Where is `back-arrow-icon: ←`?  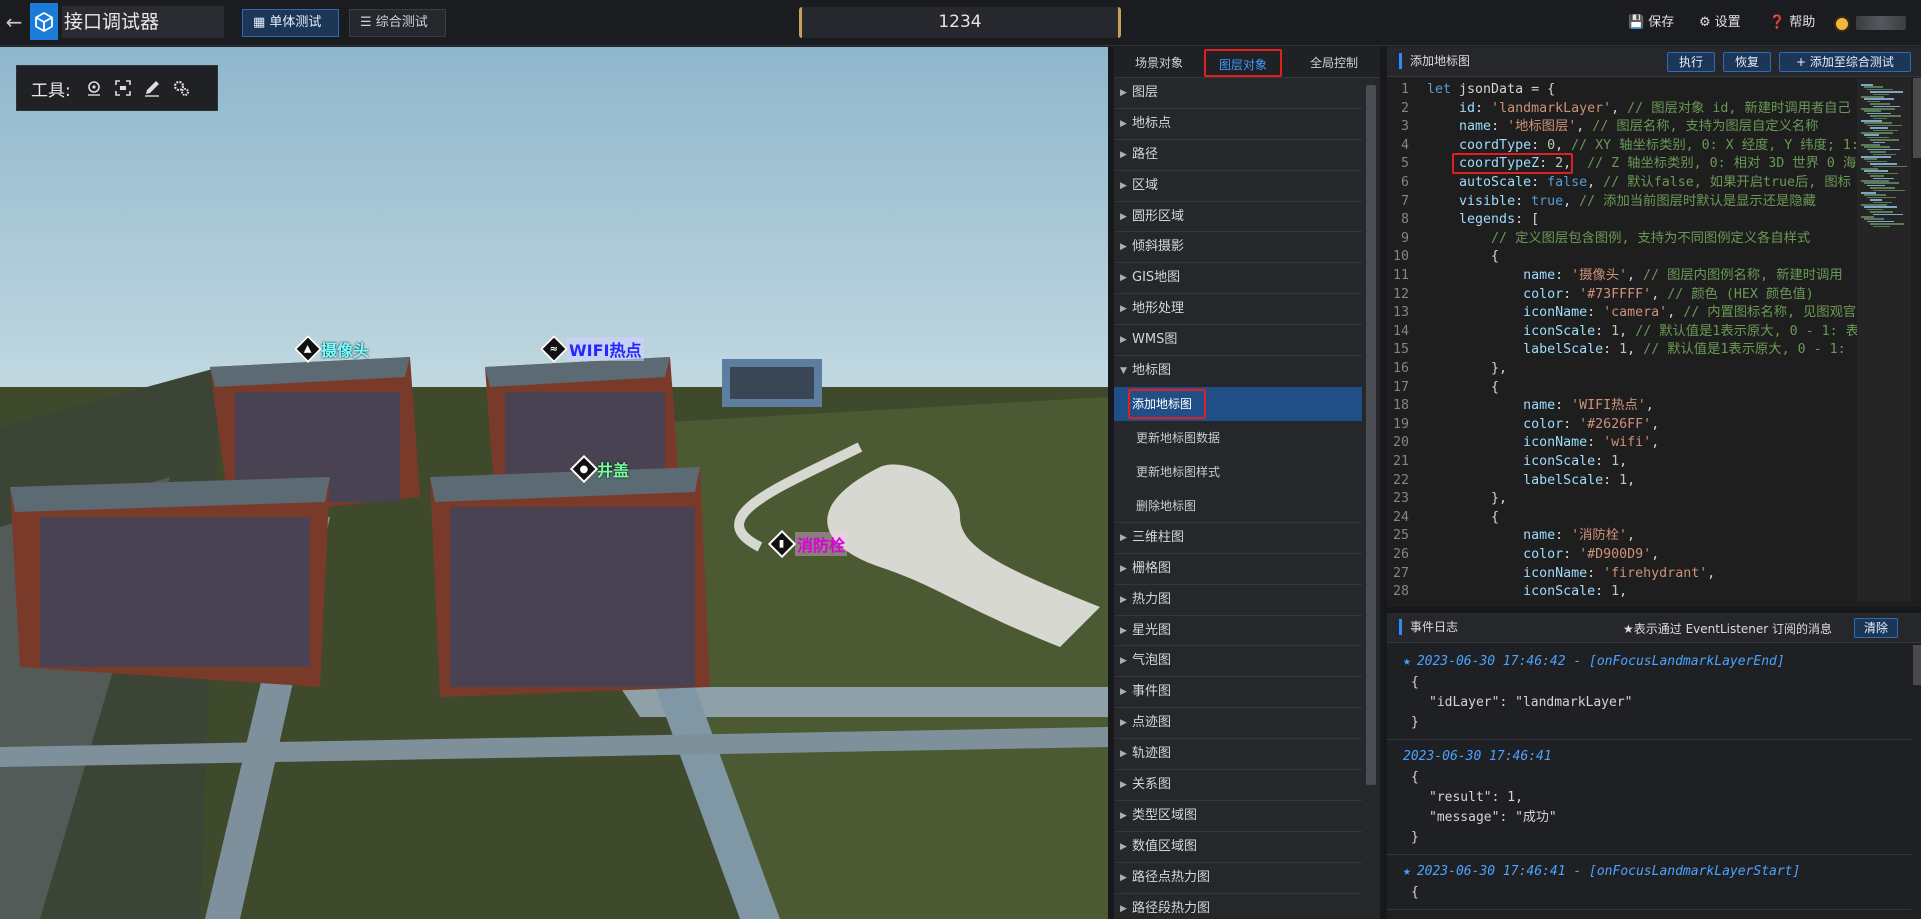
back-arrow-icon: ← is located at coordinates (14, 22).